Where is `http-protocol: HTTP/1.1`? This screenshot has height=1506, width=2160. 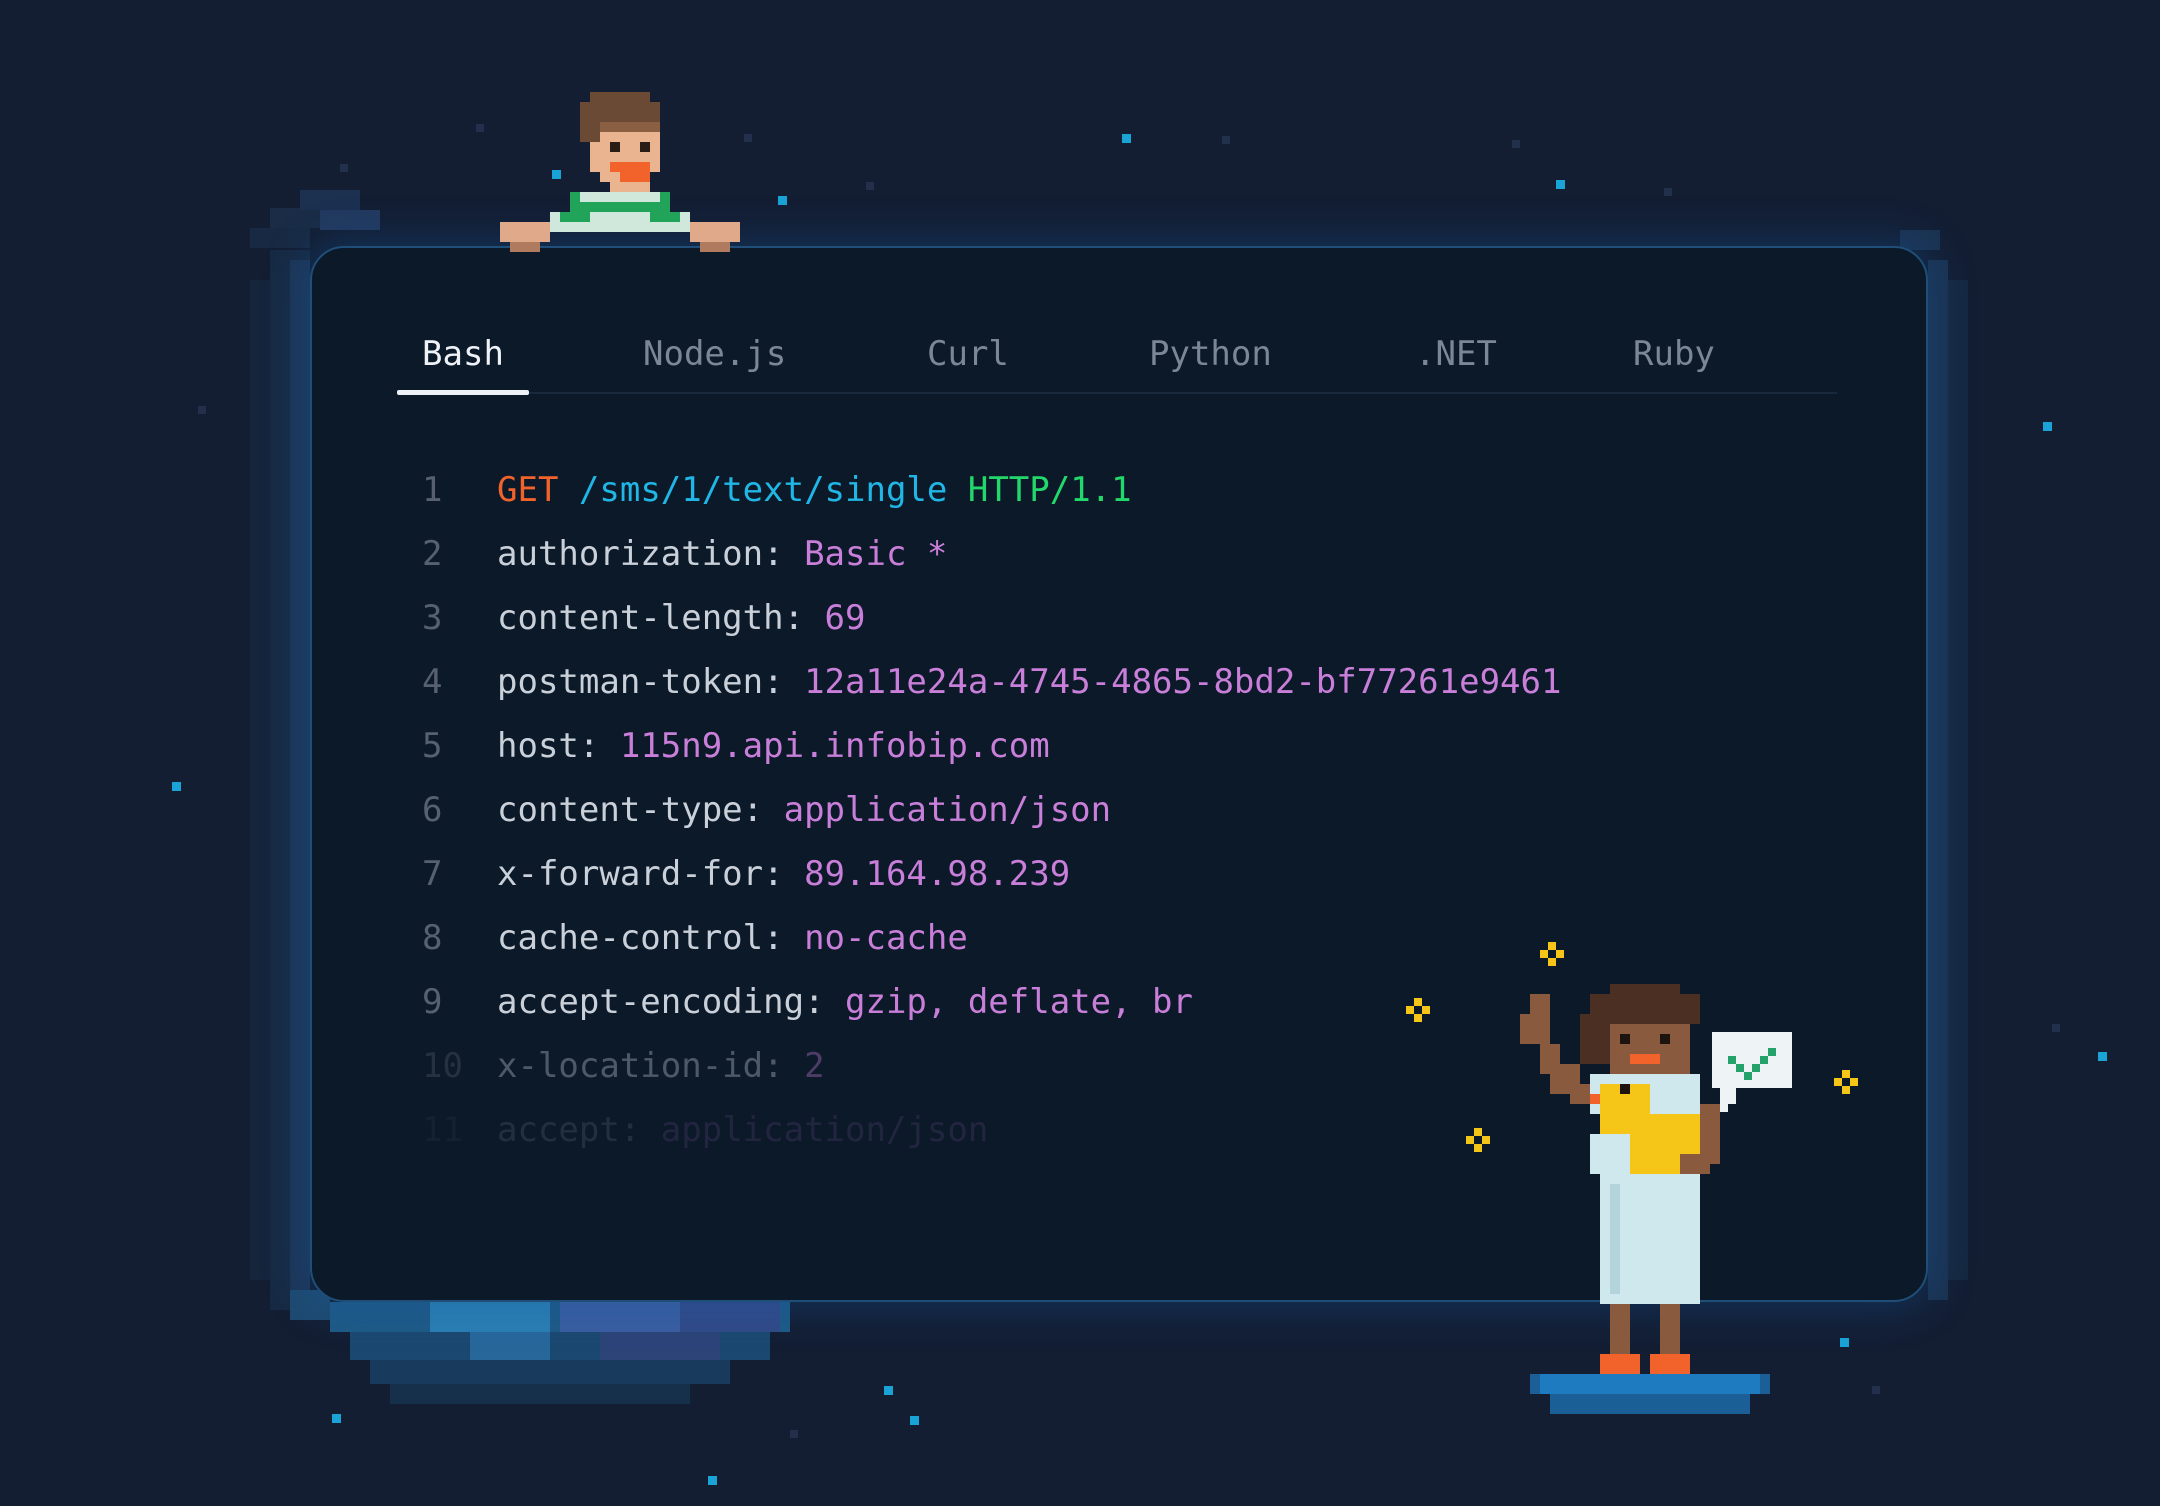 http-protocol: HTTP/1.1 is located at coordinates (1049, 490).